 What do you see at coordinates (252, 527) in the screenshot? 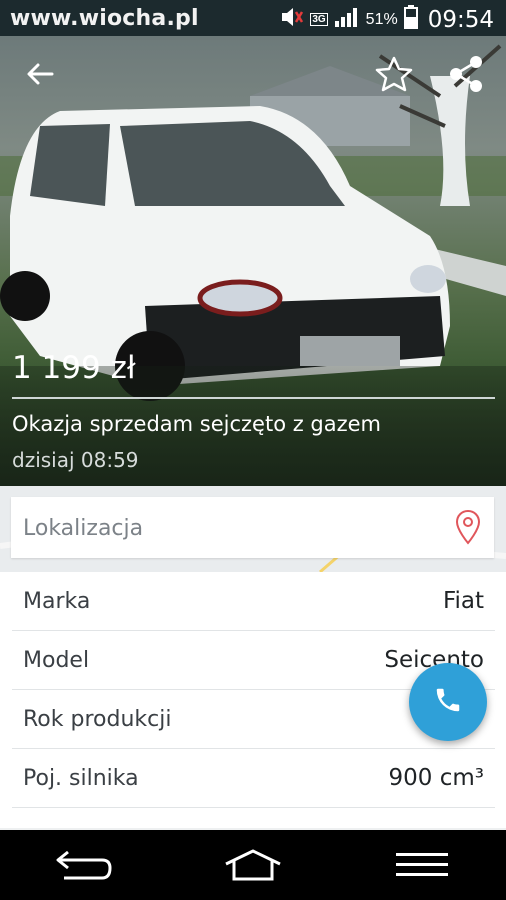
I see `location-card: Lokalizacja` at bounding box center [252, 527].